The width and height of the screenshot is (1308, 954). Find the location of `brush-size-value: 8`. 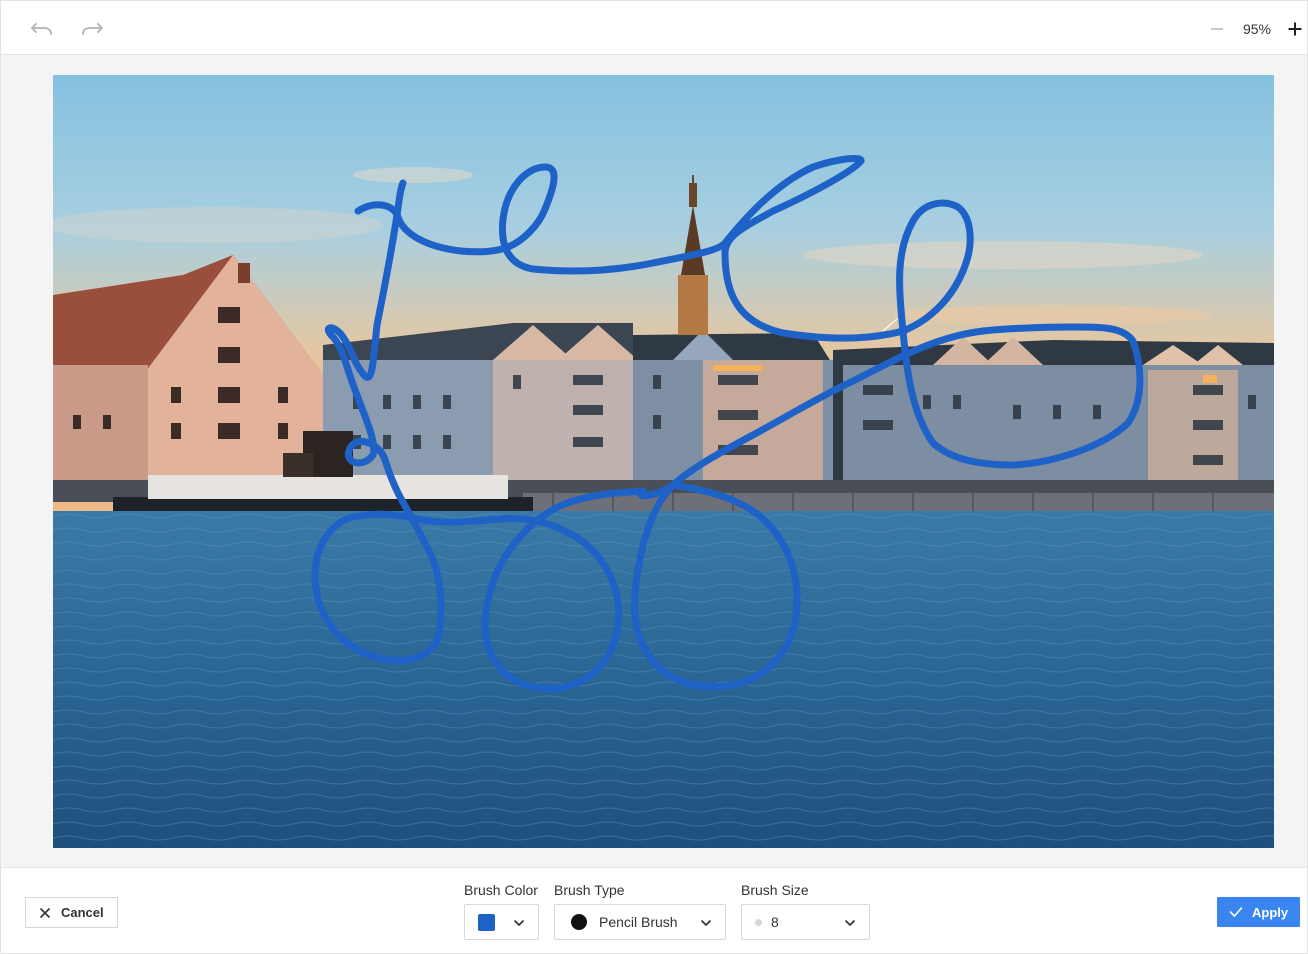

brush-size-value: 8 is located at coordinates (775, 922).